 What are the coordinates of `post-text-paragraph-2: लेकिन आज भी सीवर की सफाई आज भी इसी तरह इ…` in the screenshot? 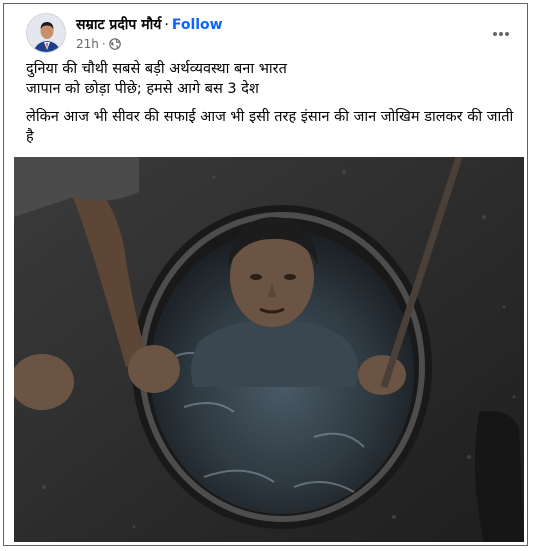 It's located at (270, 127).